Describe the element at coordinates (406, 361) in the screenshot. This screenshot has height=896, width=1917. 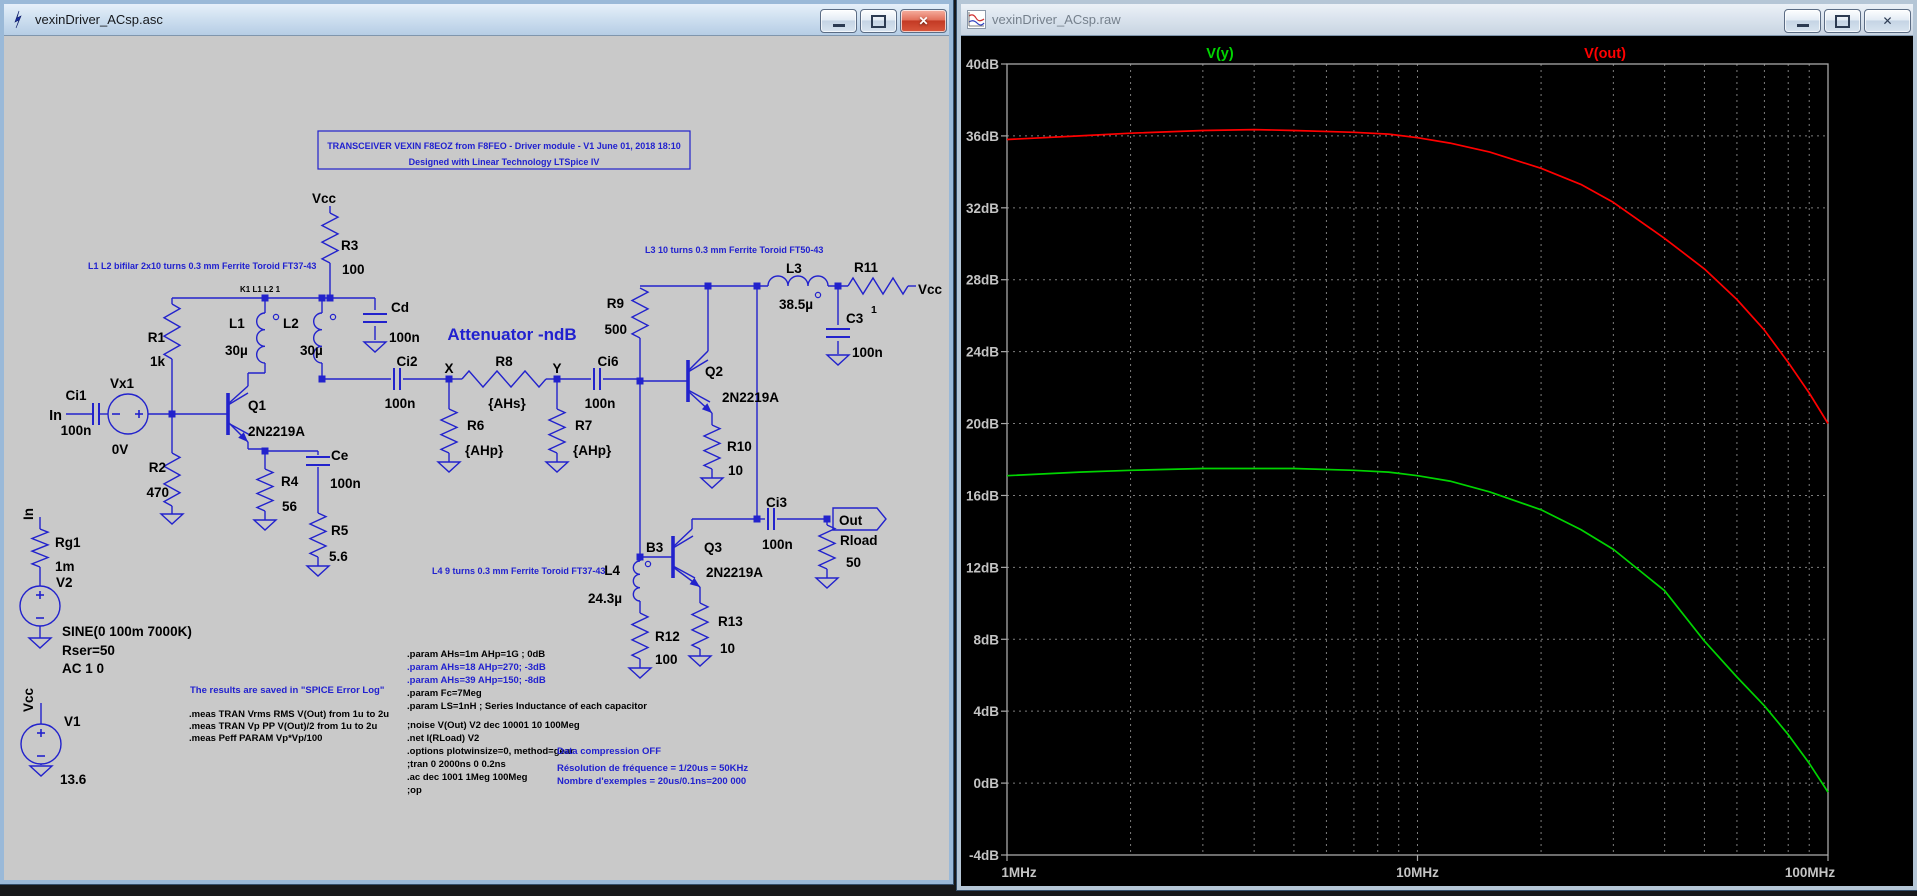
I see `schematic-label: Ci2` at that location.